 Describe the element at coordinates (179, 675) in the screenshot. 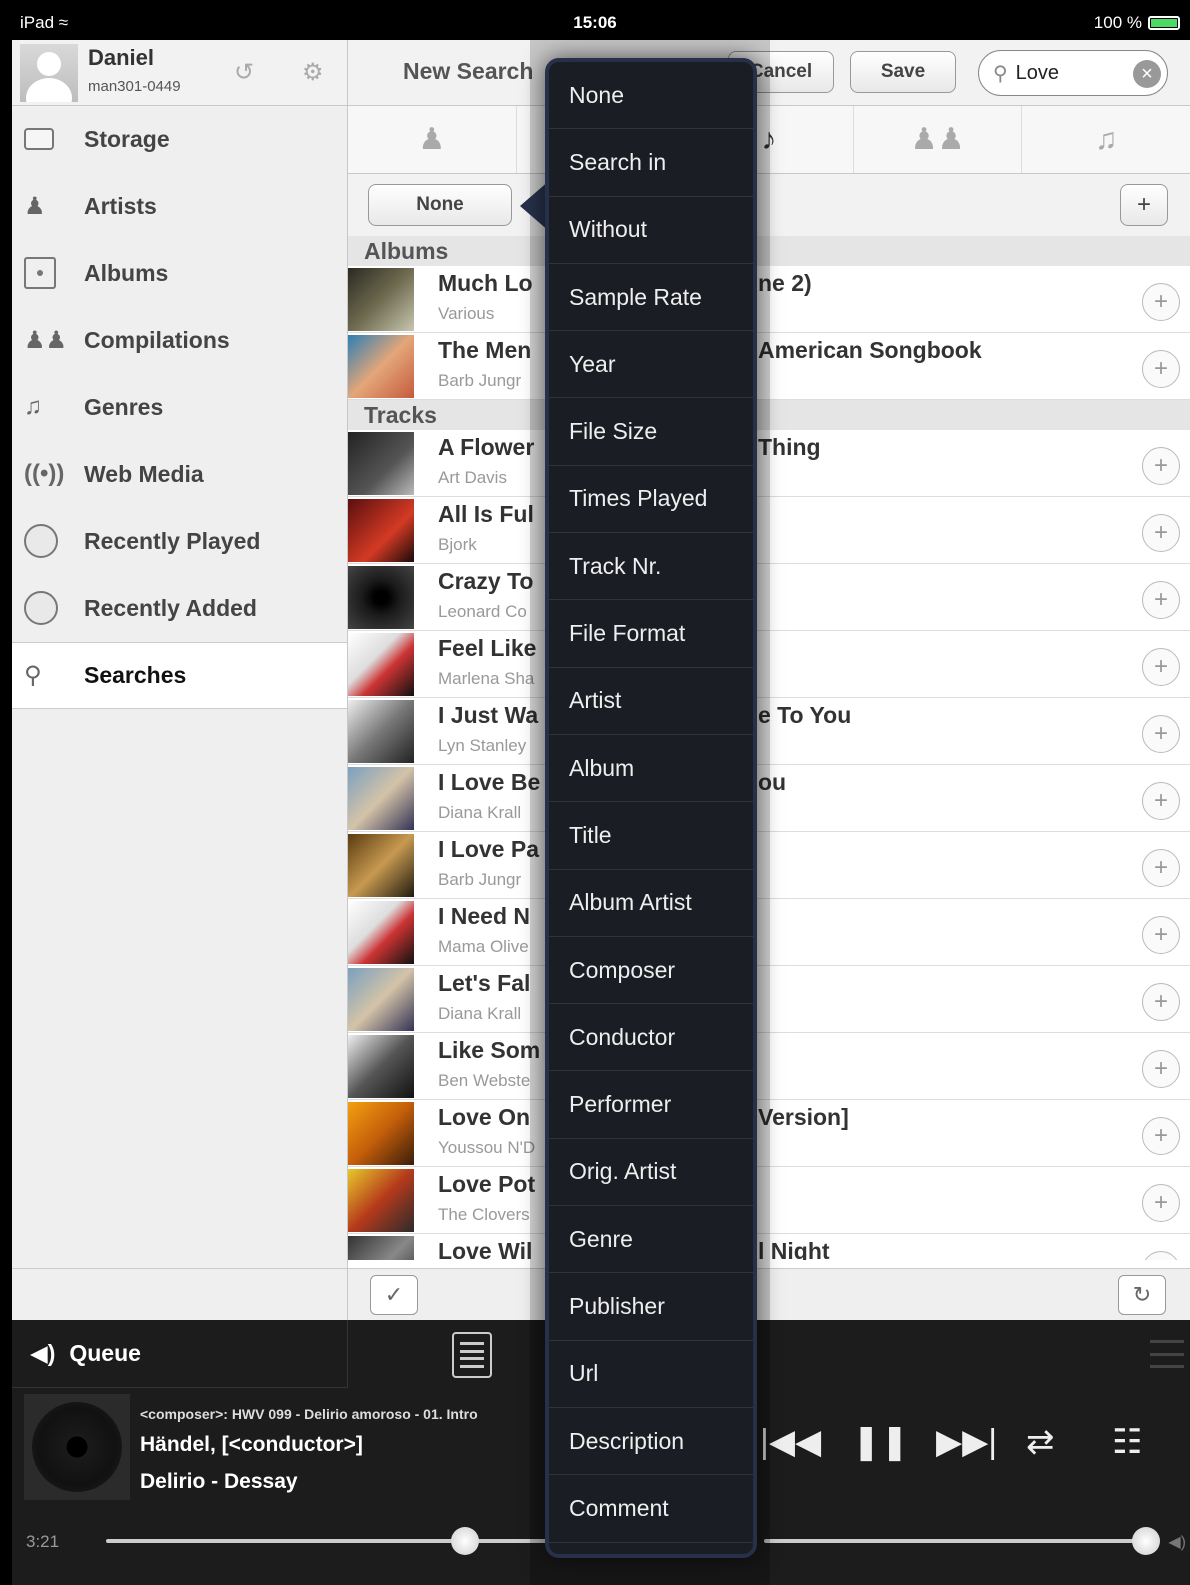

I see `sidebar-item-searches: ⚲ Searches` at that location.